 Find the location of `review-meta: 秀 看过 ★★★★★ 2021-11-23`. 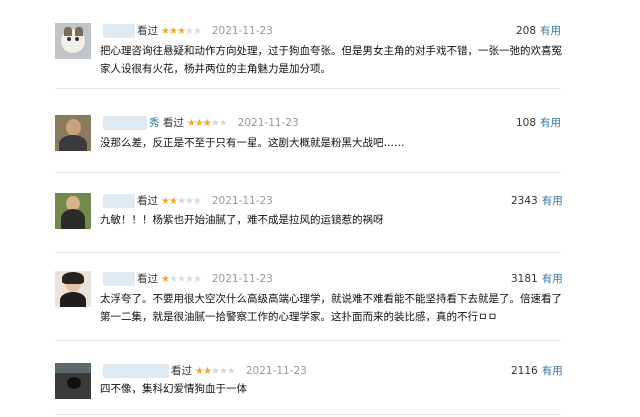

review-meta: 秀 看过 ★★★★★ 2021-11-23 is located at coordinates (224, 123).